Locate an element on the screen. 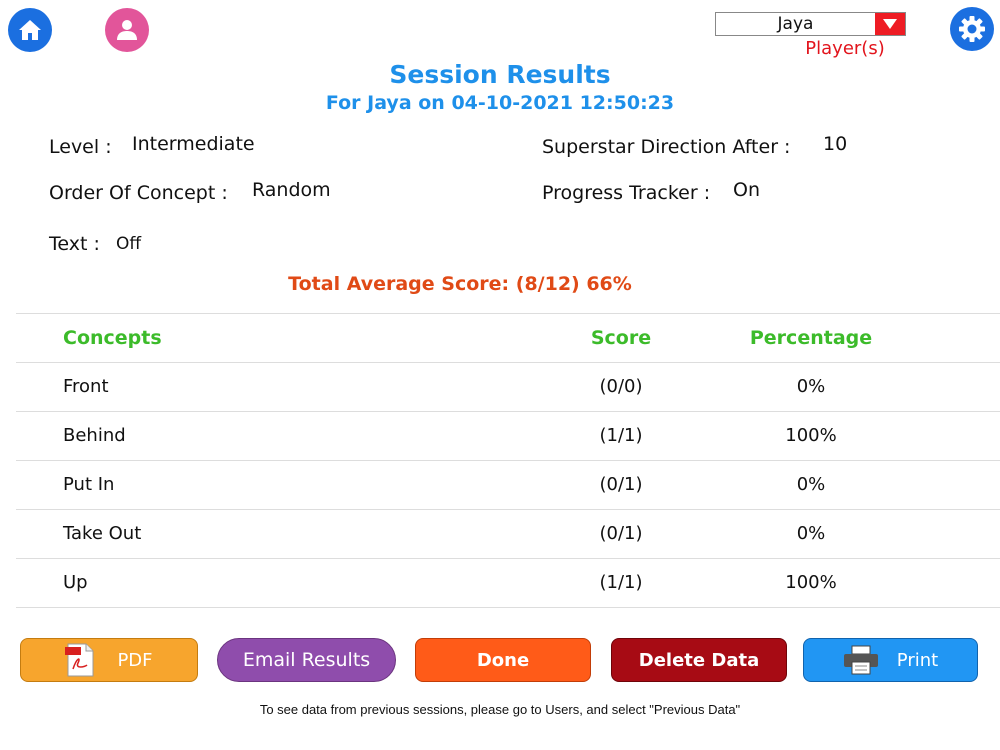 The height and width of the screenshot is (750, 1000). user-icon is located at coordinates (127, 30).